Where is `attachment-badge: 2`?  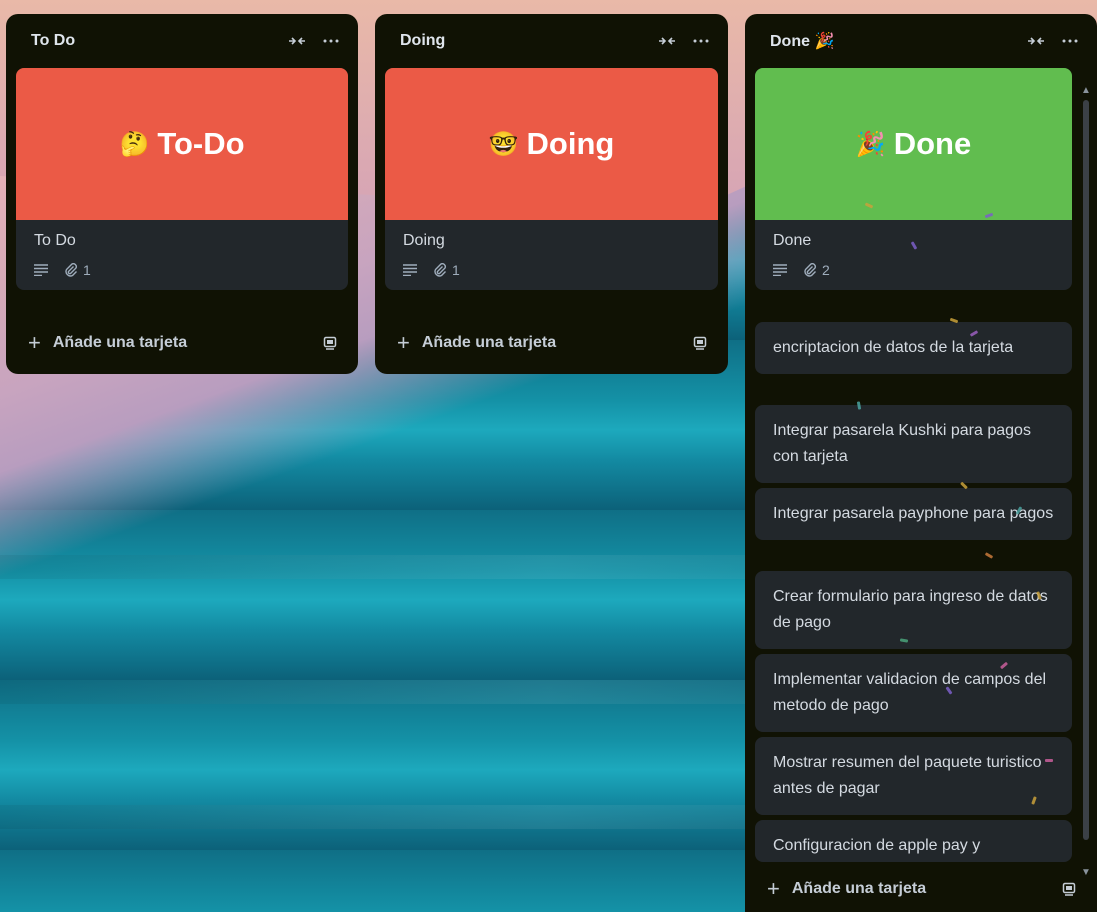 attachment-badge: 2 is located at coordinates (816, 270).